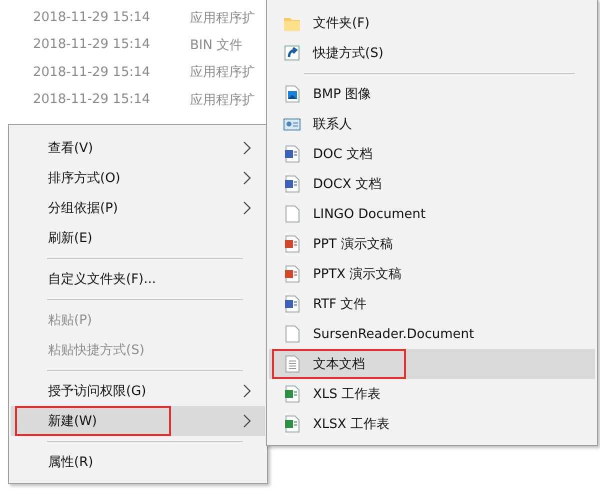 This screenshot has height=491, width=600. Describe the element at coordinates (432, 244) in the screenshot. I see `menu-item: PPT 演示文稿` at that location.